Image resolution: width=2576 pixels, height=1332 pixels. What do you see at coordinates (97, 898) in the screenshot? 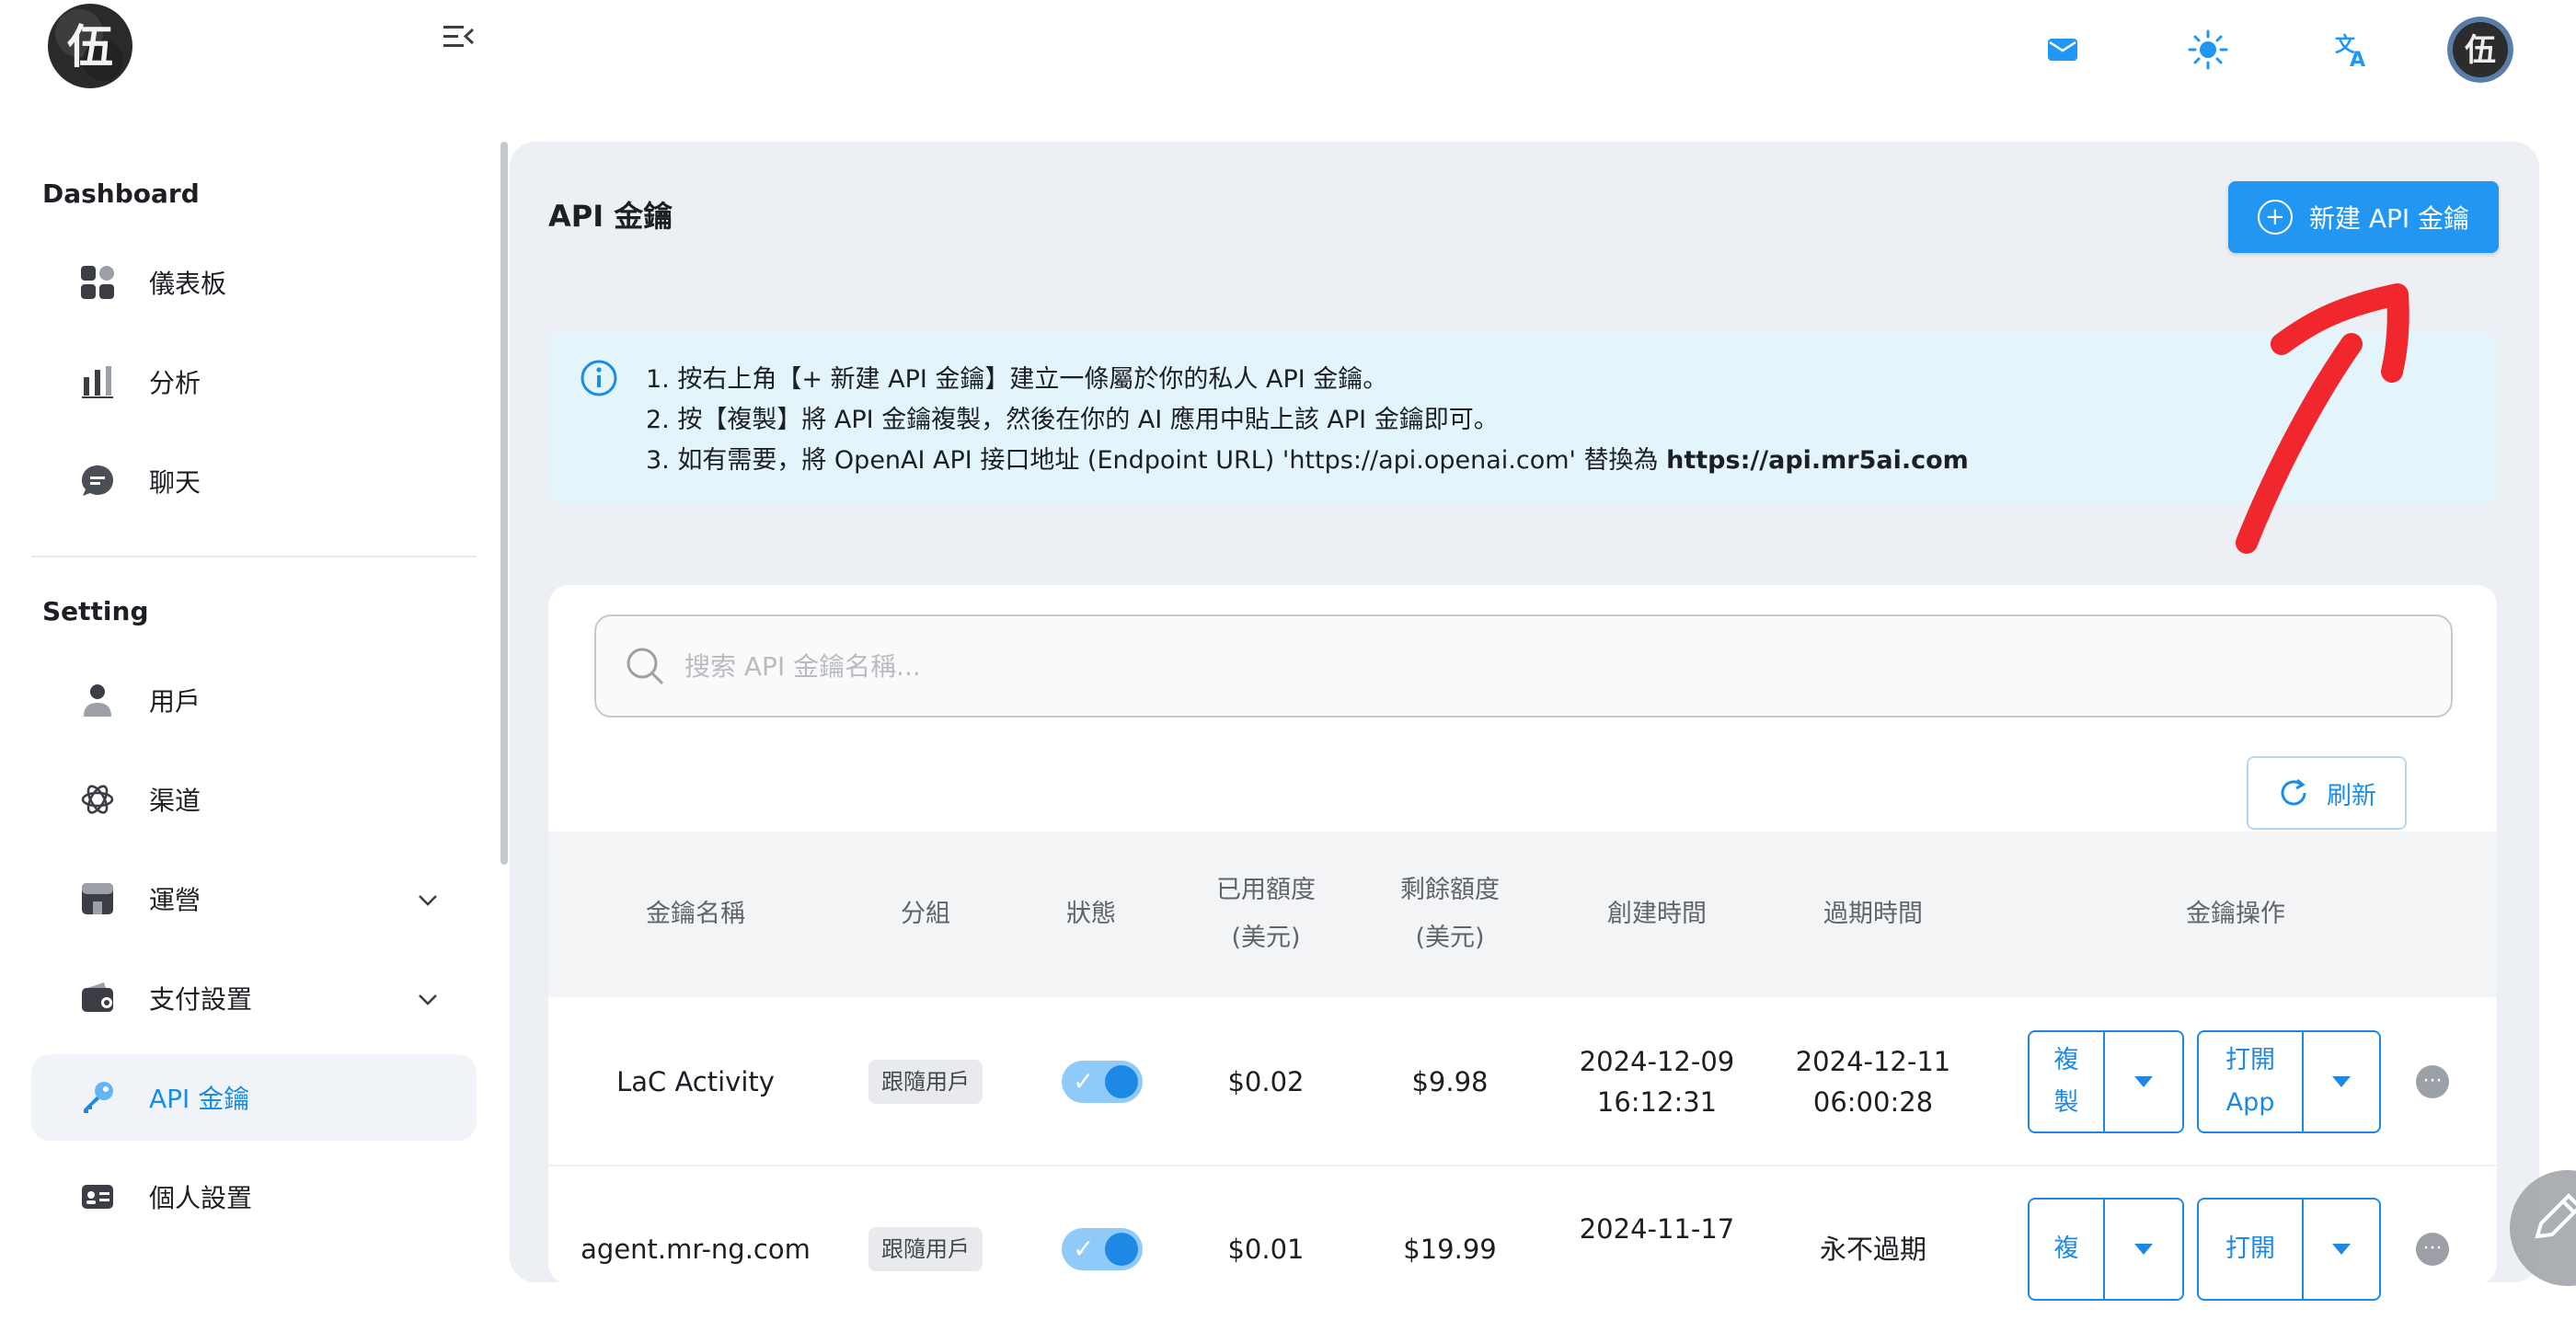
I see `store-icon` at bounding box center [97, 898].